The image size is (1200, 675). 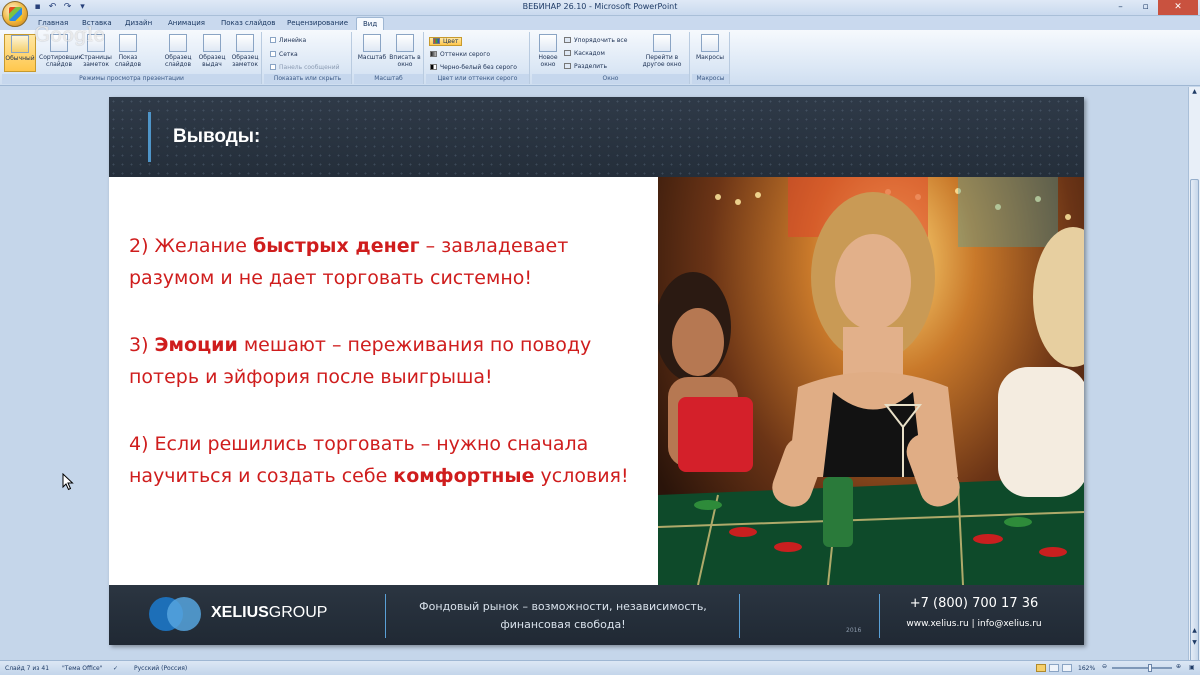 I want to click on status-language: Русский (Россия), so click(x=160, y=668).